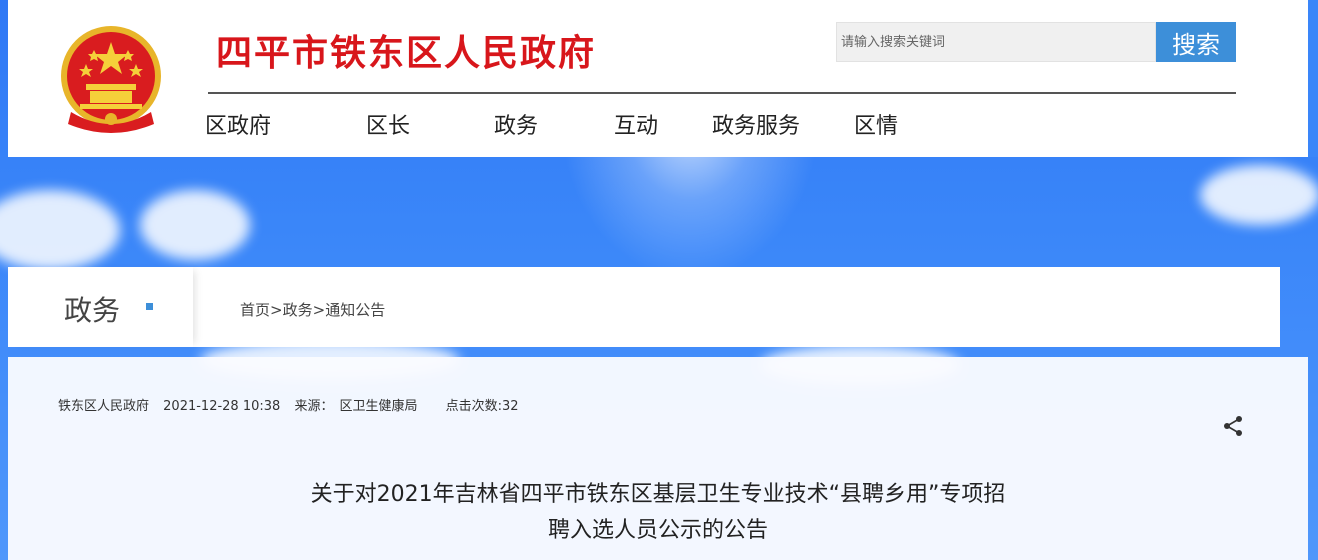  Describe the element at coordinates (756, 124) in the screenshot. I see `nav-item-government-services: 政务服务` at that location.